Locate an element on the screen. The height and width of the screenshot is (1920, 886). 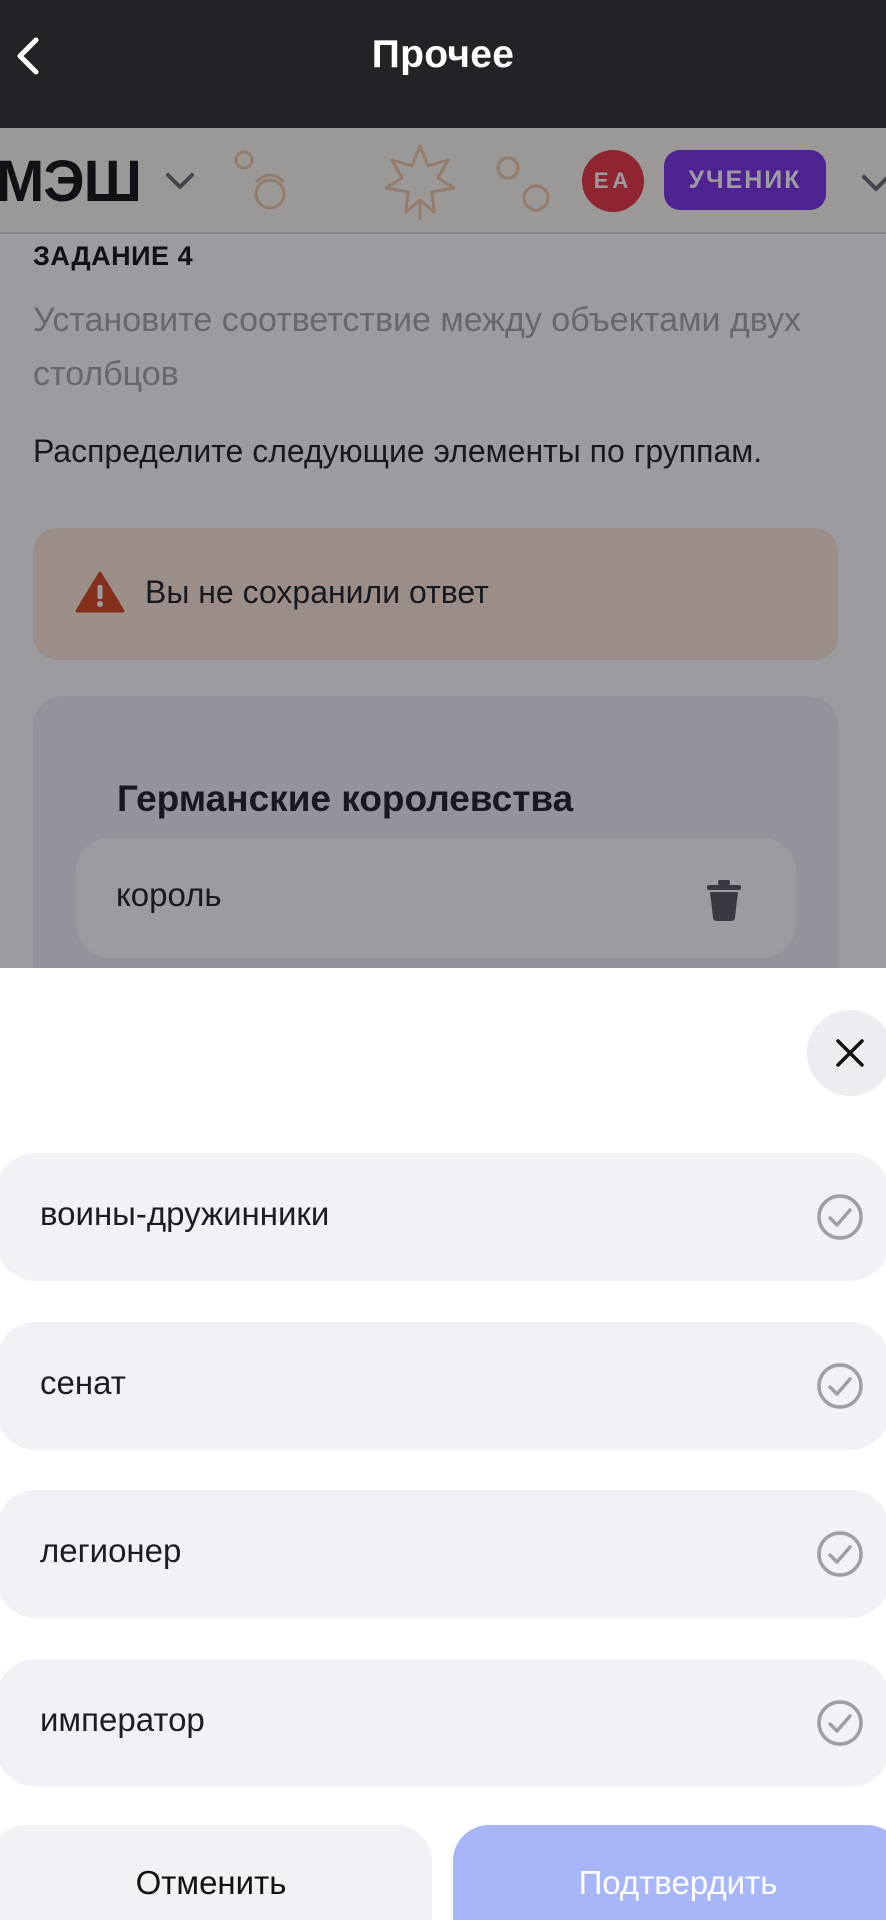
close-button is located at coordinates (846, 1053).